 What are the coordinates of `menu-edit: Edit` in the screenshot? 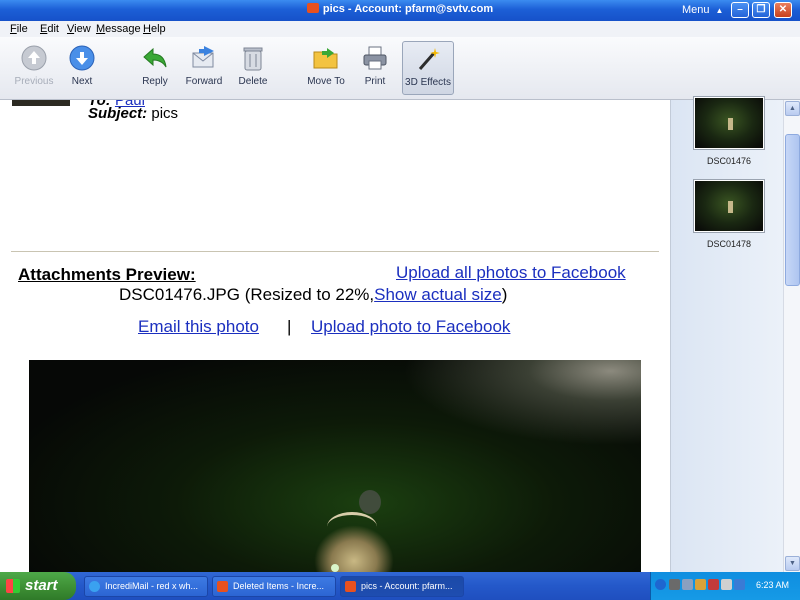 It's located at (49, 29).